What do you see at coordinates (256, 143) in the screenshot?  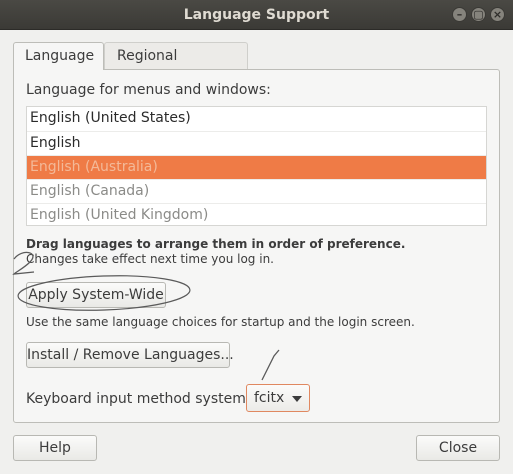 I see `list-item: English` at bounding box center [256, 143].